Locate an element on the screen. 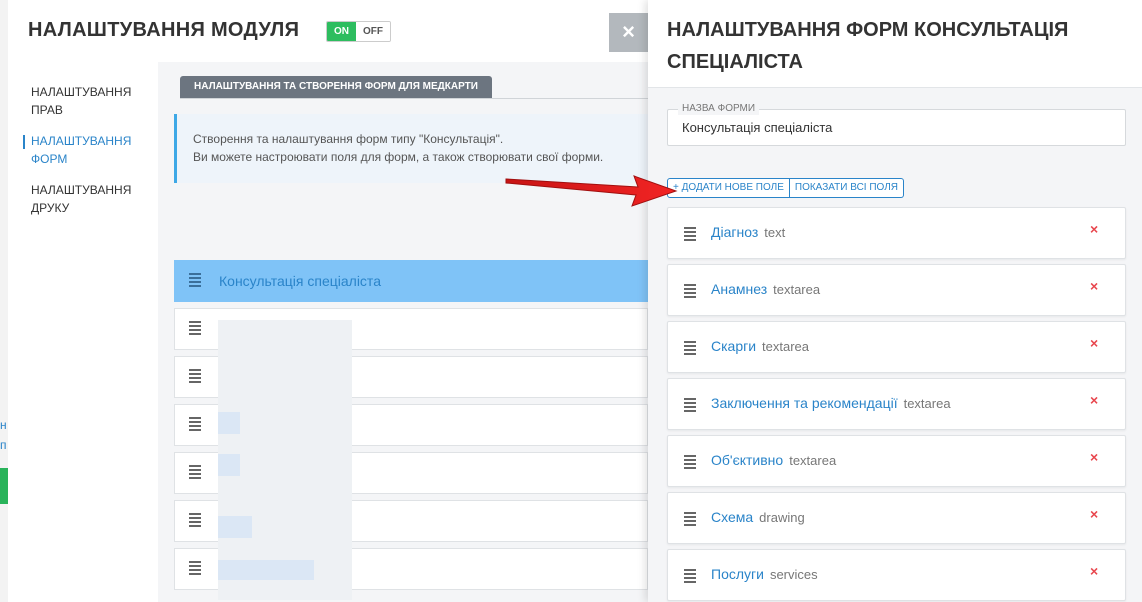 This screenshot has width=1142, height=602. form-name-field: НАЗВА ФОРМИ is located at coordinates (896, 124).